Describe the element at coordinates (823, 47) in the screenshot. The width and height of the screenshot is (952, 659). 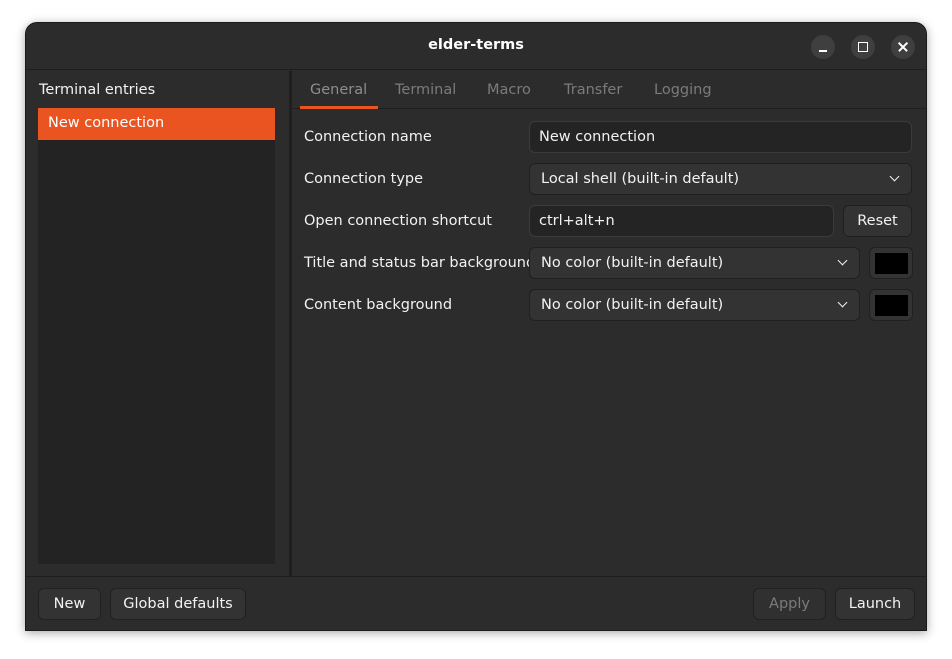
I see `minimize-button` at that location.